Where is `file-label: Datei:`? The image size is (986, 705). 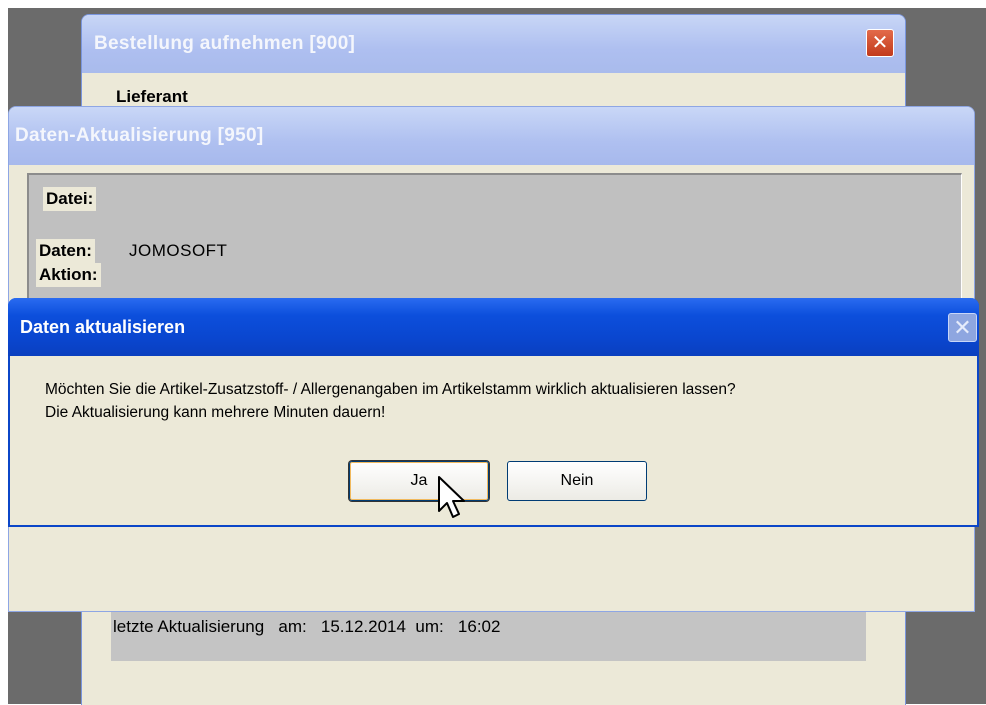
file-label: Datei: is located at coordinates (70, 199).